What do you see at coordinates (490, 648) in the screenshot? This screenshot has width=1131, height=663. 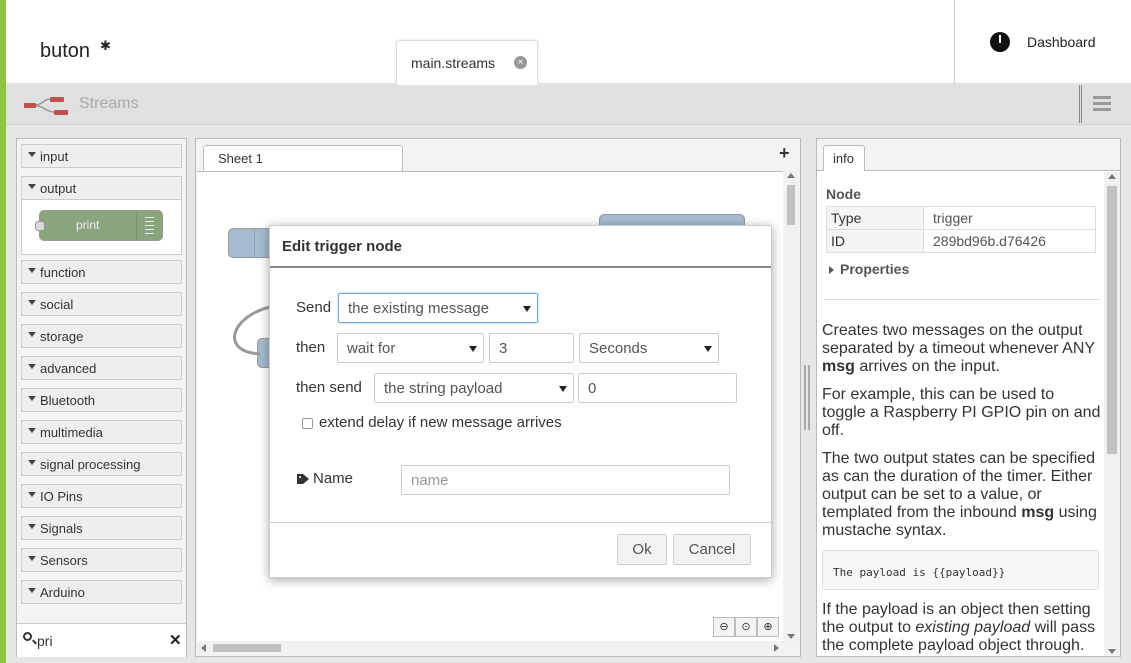 I see `workspace-horizontal-scrollbar` at bounding box center [490, 648].